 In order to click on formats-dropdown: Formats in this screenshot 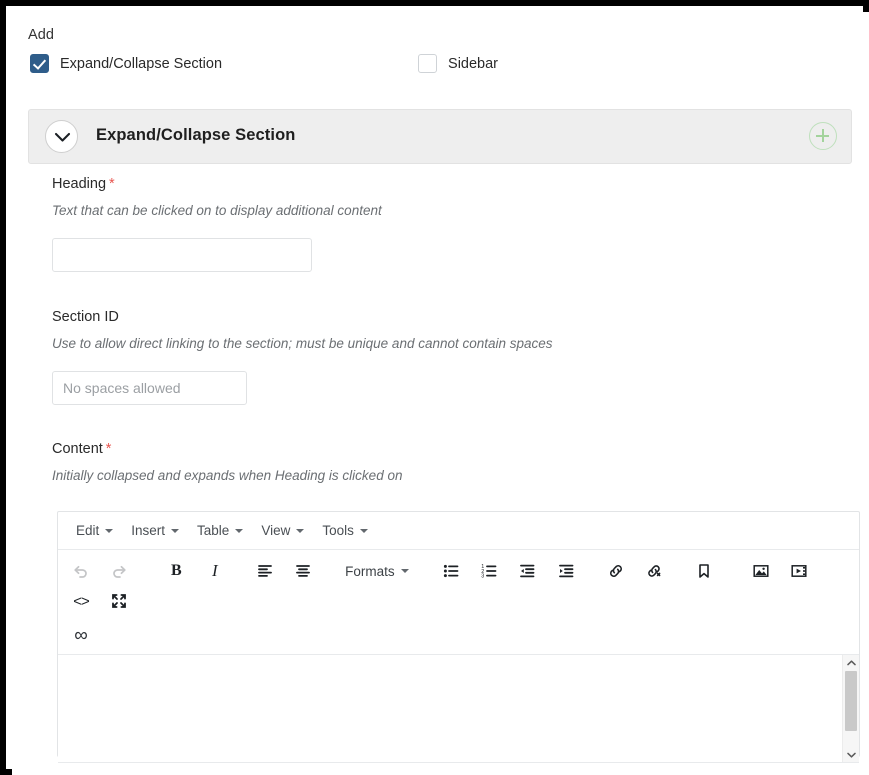, I will do `click(377, 571)`.